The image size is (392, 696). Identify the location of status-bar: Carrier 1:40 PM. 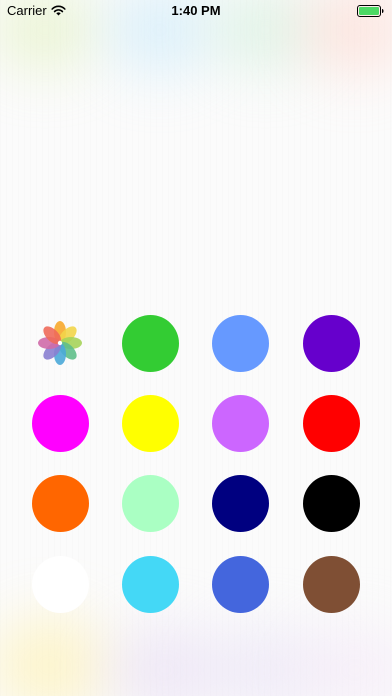
(196, 11).